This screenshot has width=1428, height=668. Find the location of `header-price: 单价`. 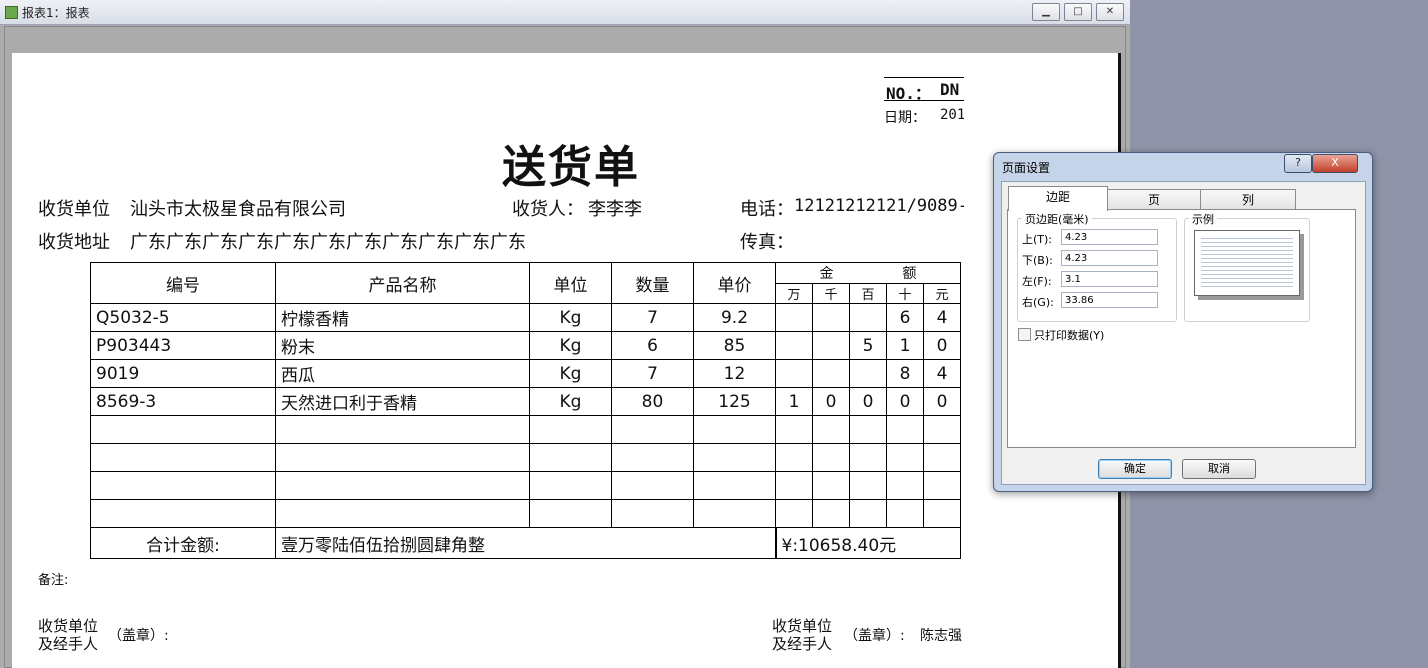

header-price: 单价 is located at coordinates (734, 283).